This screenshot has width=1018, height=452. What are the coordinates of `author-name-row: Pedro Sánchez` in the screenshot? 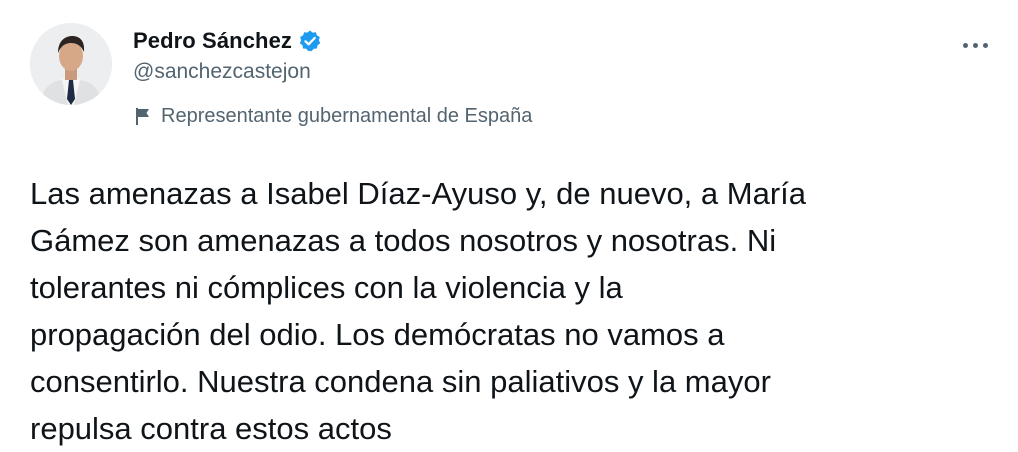 It's located at (227, 41).